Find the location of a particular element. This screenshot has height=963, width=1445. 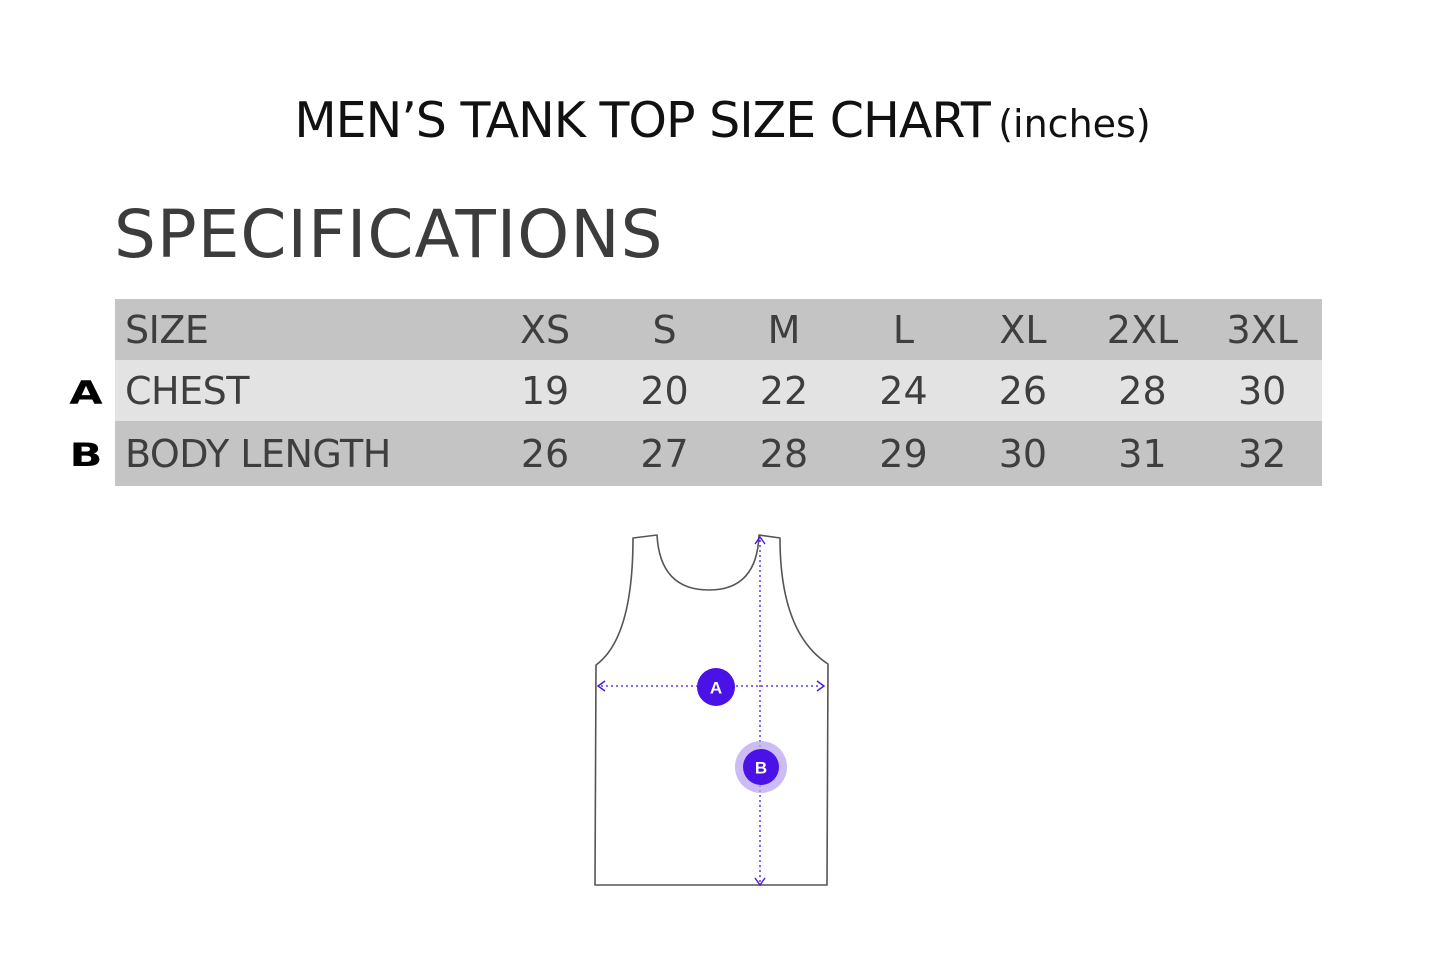

tank-top-diagram: A B is located at coordinates (711, 710).